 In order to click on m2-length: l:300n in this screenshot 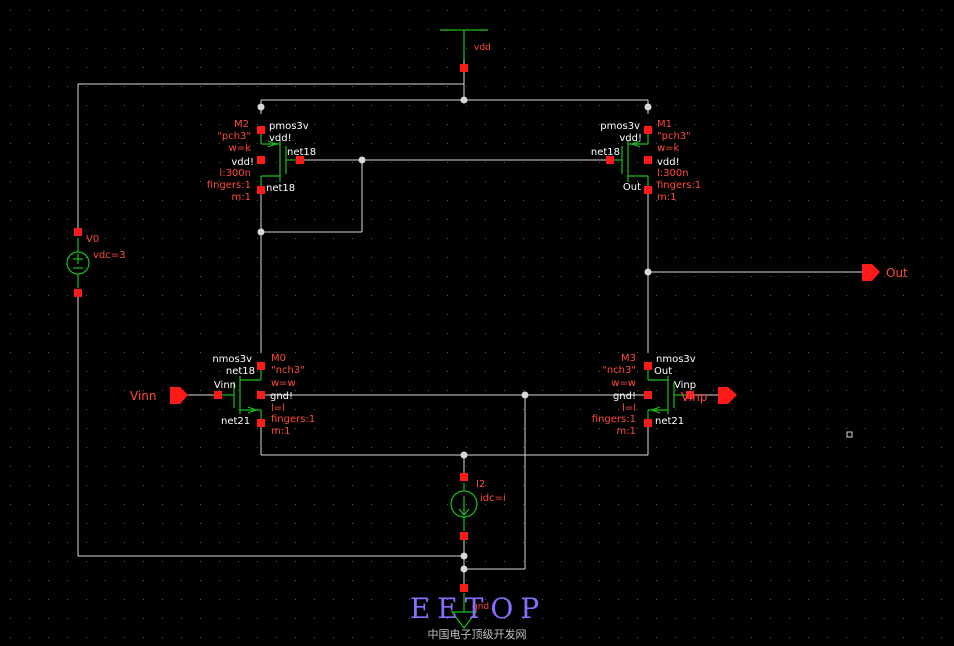, I will do `click(235, 173)`.